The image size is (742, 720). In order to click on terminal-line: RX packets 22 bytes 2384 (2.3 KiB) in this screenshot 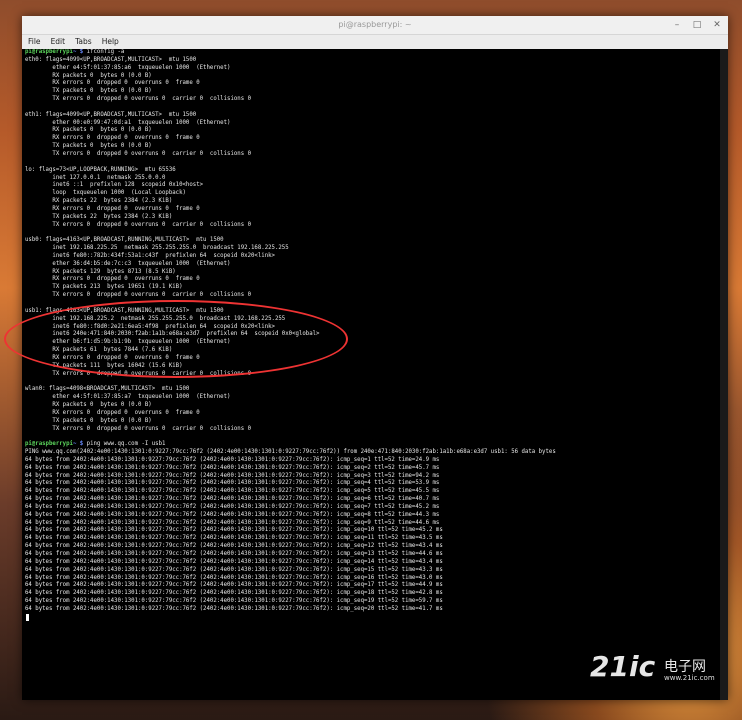, I will do `click(99, 201)`.